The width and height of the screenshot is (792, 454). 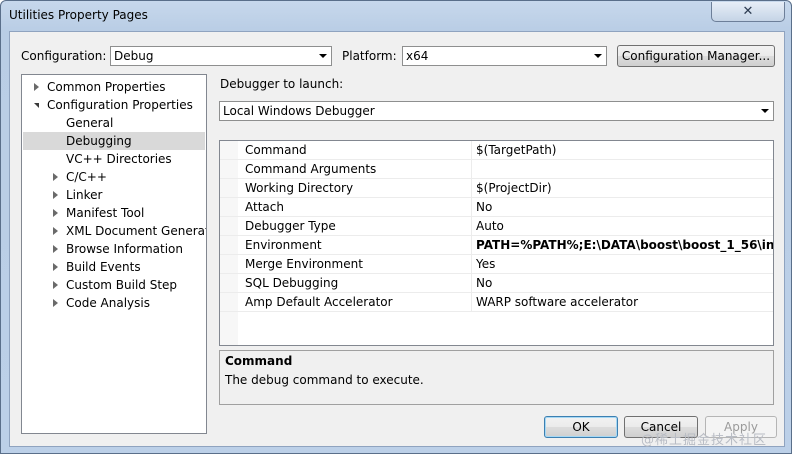 I want to click on tree-item: Configuration Properties, so click(x=114, y=105).